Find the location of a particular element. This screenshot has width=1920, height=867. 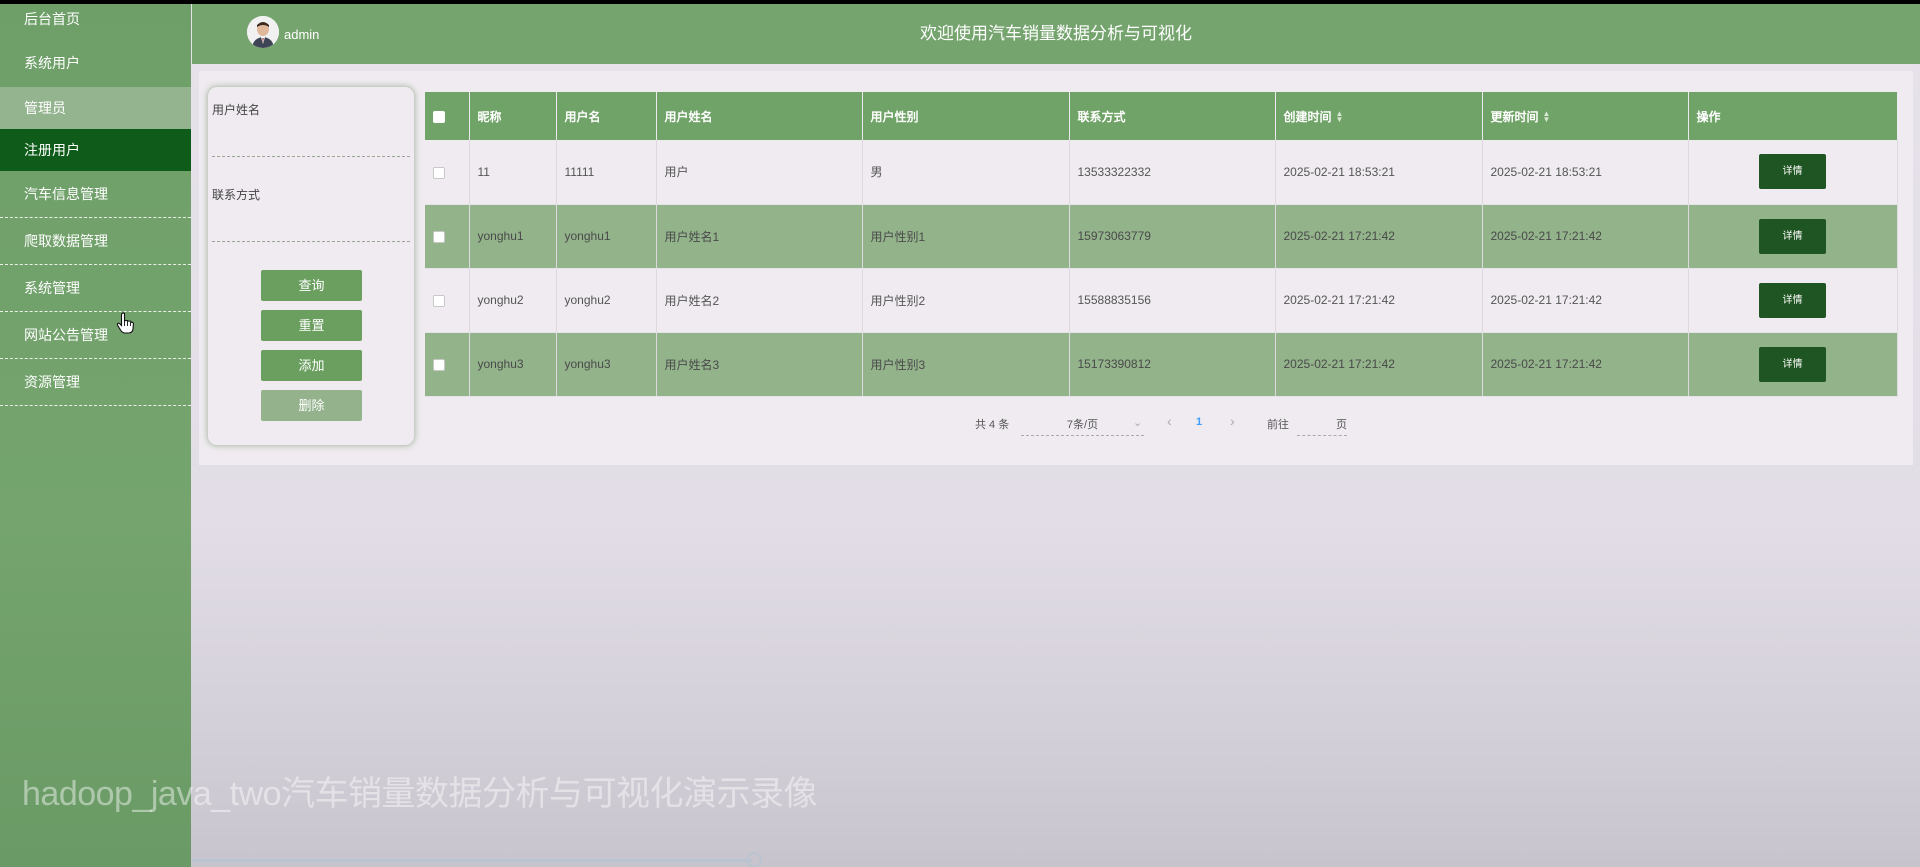

column-header-updated: 更新时间 ▲ ▼ is located at coordinates (1585, 116).